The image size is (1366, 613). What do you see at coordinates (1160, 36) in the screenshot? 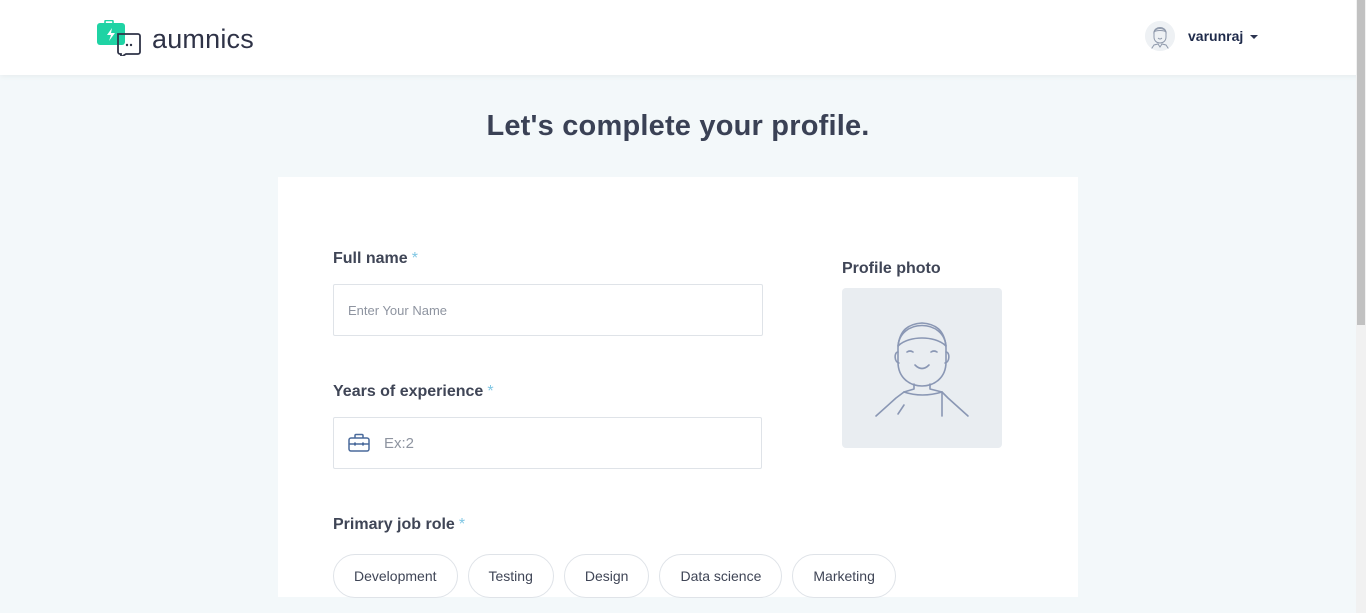
I see `user-avatar-icon` at bounding box center [1160, 36].